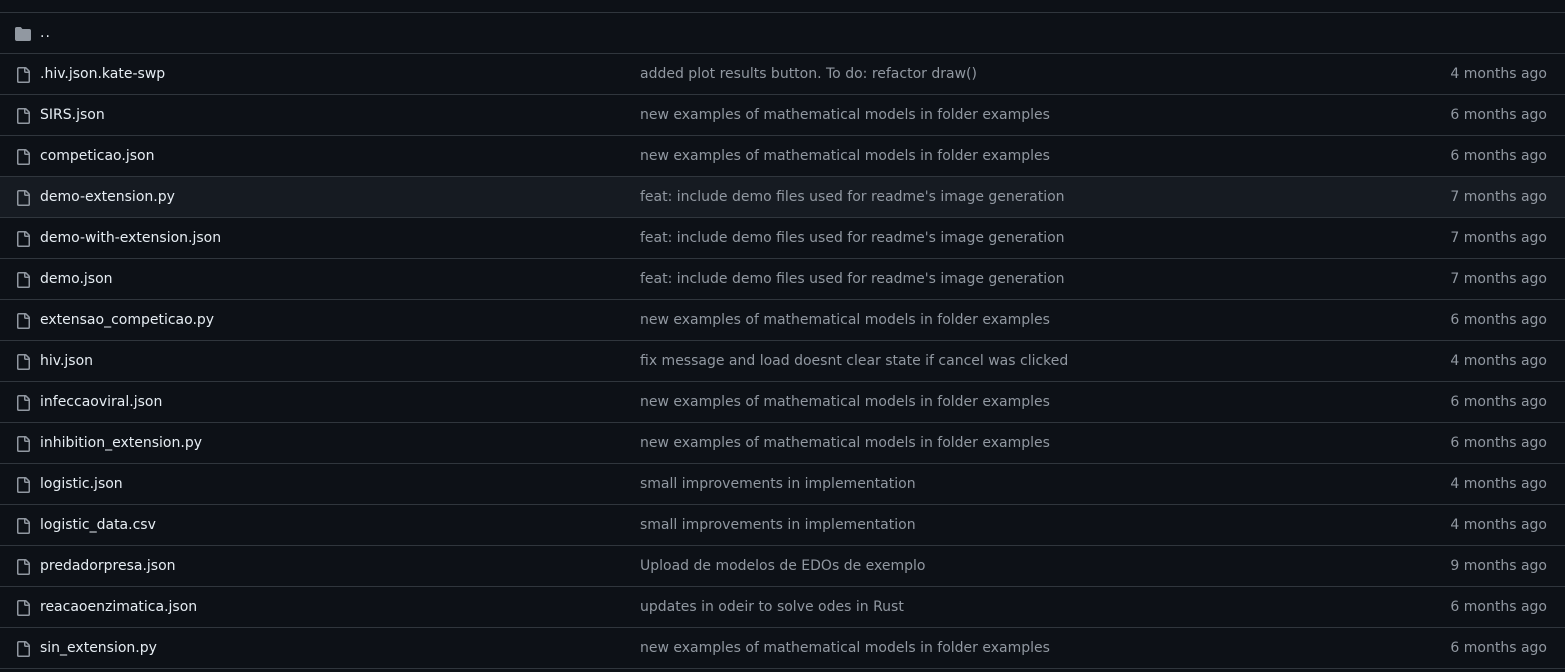 Image resolution: width=1565 pixels, height=672 pixels. Describe the element at coordinates (81, 484) in the screenshot. I see `file-name-link: logistic.json` at that location.